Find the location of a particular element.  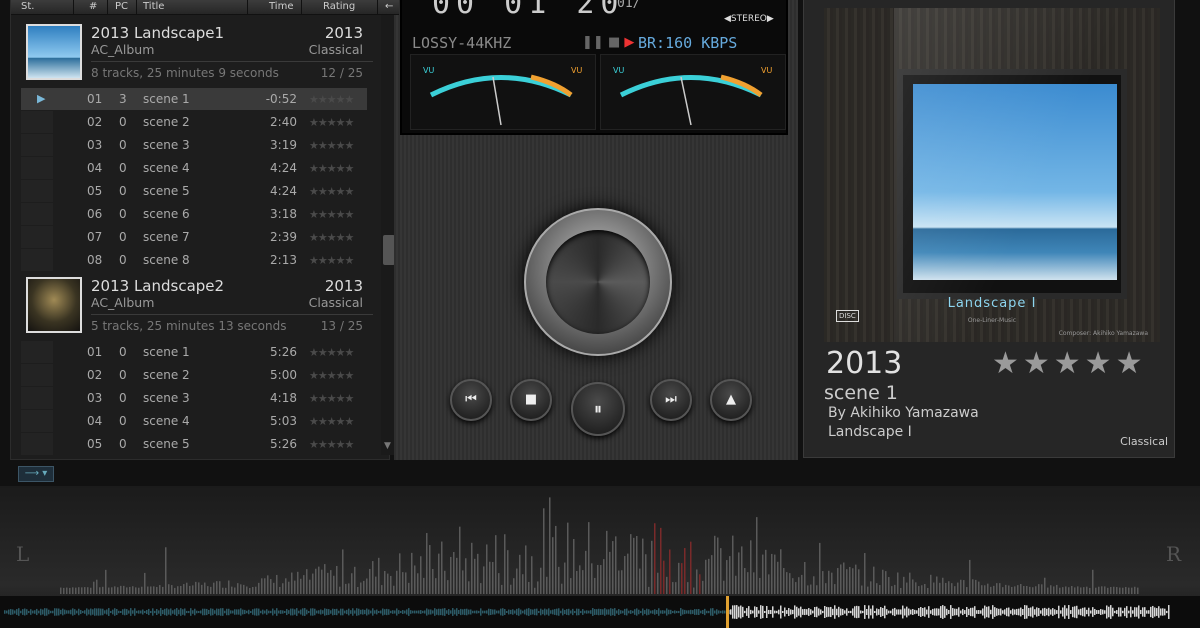

column-rating: Rating is located at coordinates (339, 6).